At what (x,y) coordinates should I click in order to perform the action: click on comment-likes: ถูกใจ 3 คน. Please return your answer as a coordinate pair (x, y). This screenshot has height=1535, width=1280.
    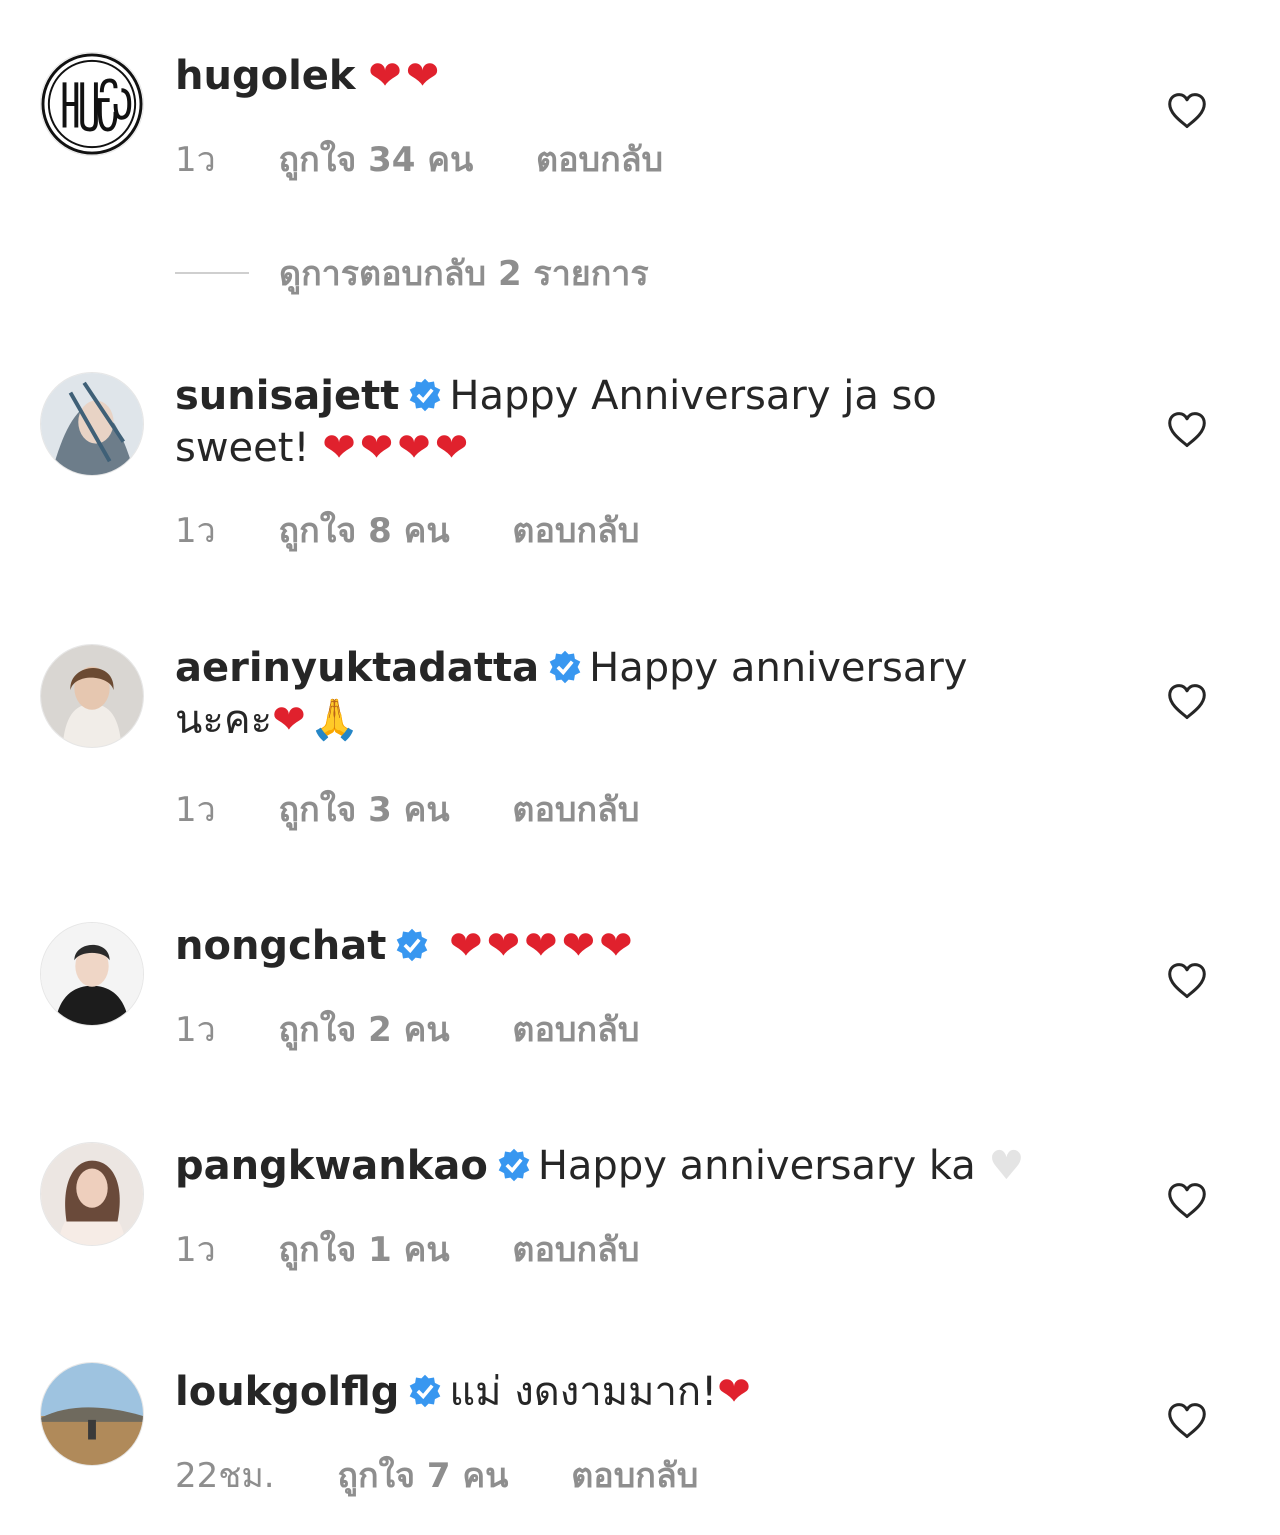
    Looking at the image, I should click on (364, 809).